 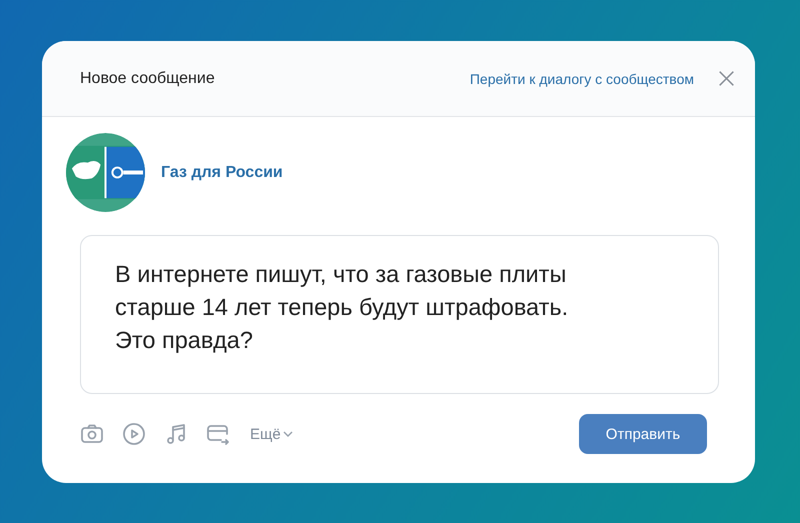 I want to click on card-icon, so click(x=218, y=434).